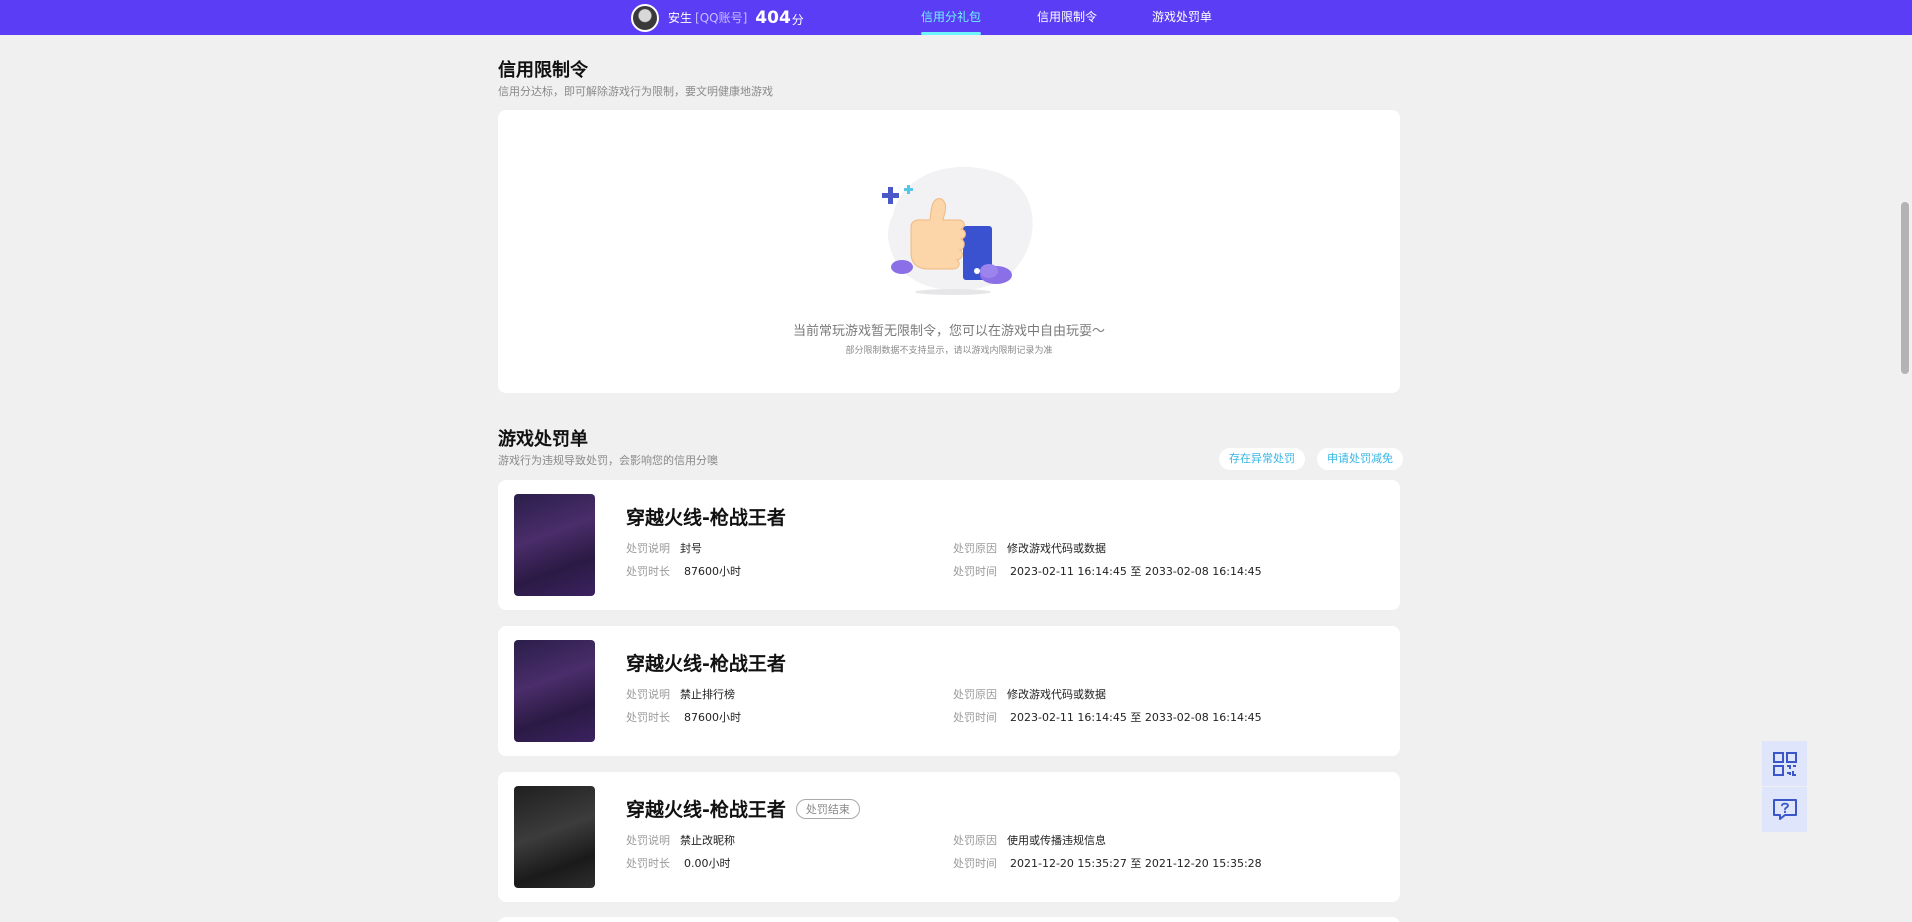 Image resolution: width=1912 pixels, height=922 pixels. What do you see at coordinates (1360, 459) in the screenshot?
I see `apply-penalty-reduction-button: 申请处罚减免` at bounding box center [1360, 459].